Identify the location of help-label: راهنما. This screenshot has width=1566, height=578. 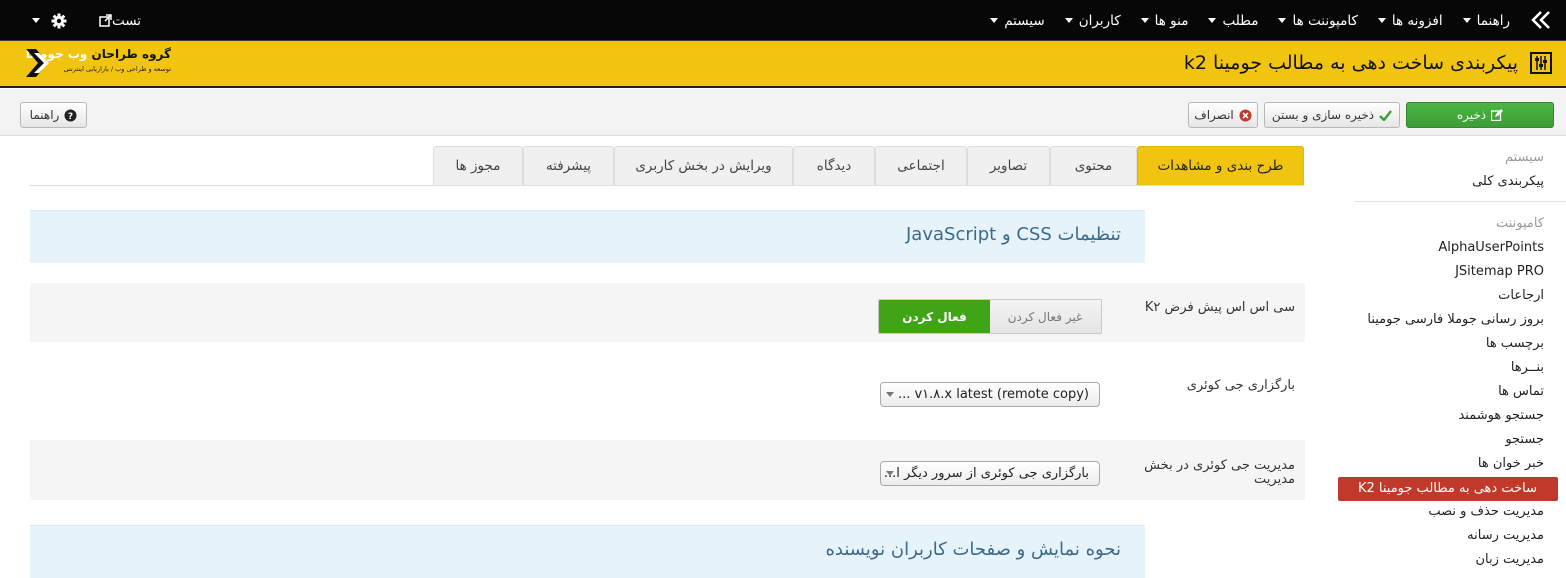
(44, 115).